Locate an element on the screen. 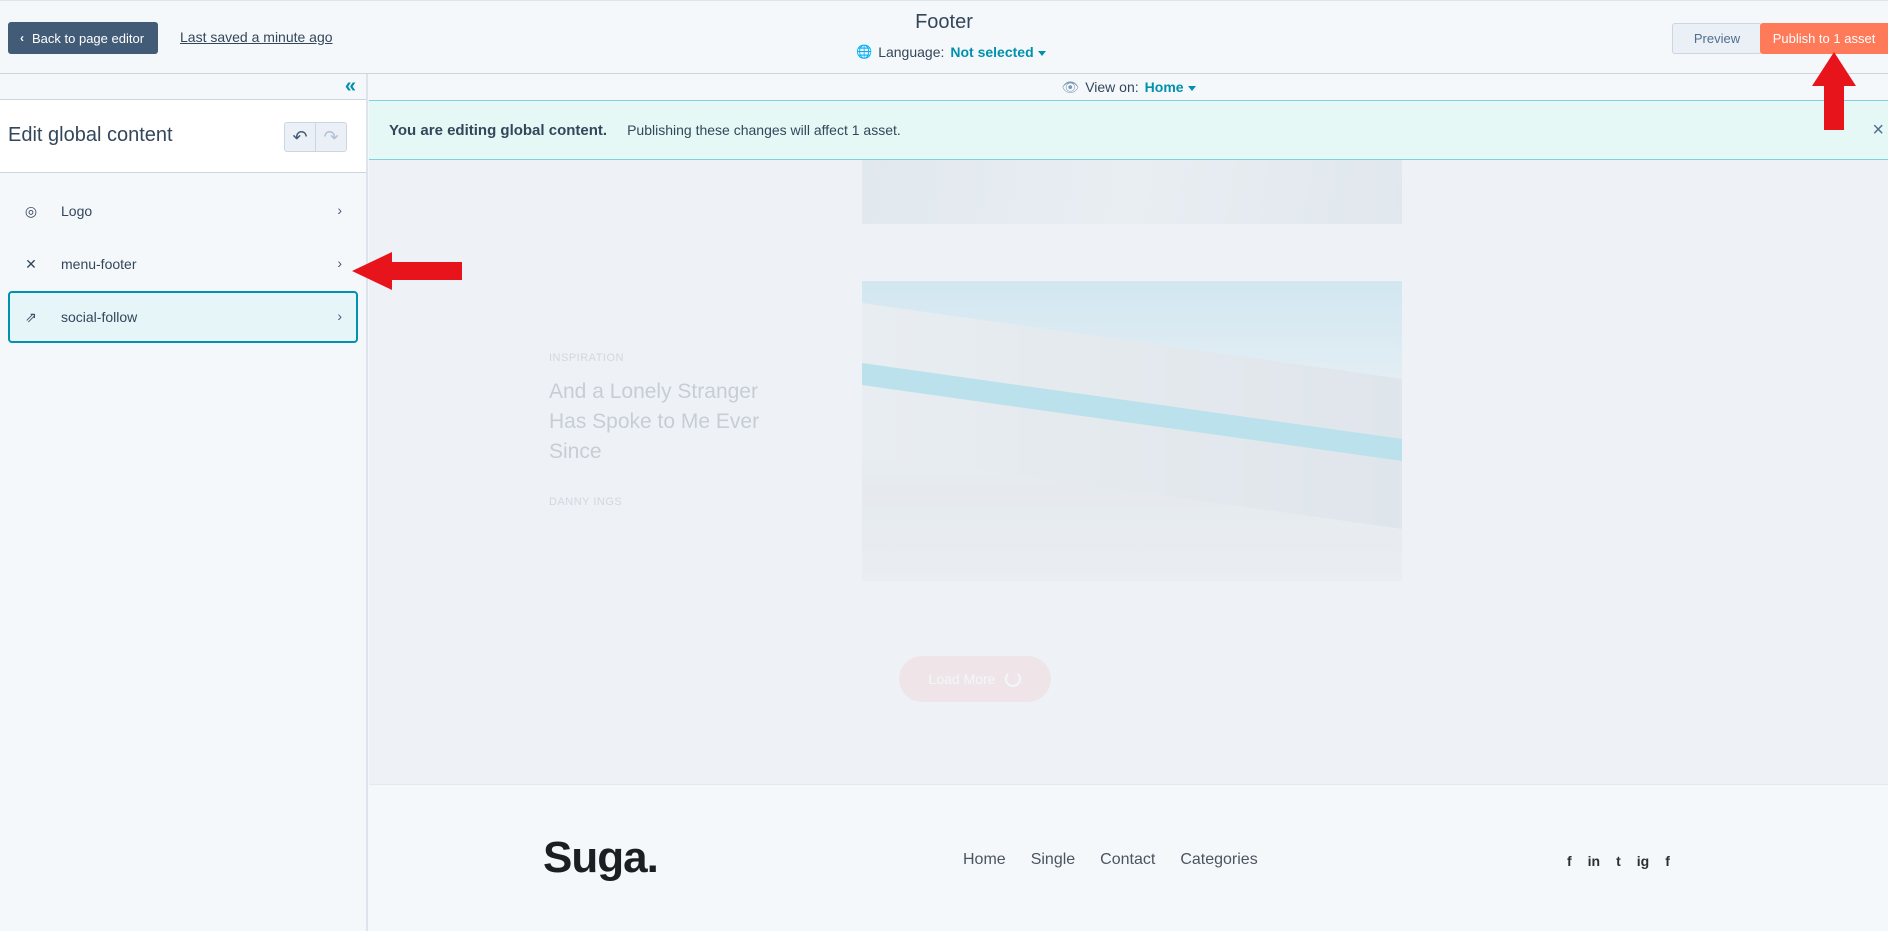 This screenshot has height=931, width=1888. footer-nav-home: Home is located at coordinates (984, 860).